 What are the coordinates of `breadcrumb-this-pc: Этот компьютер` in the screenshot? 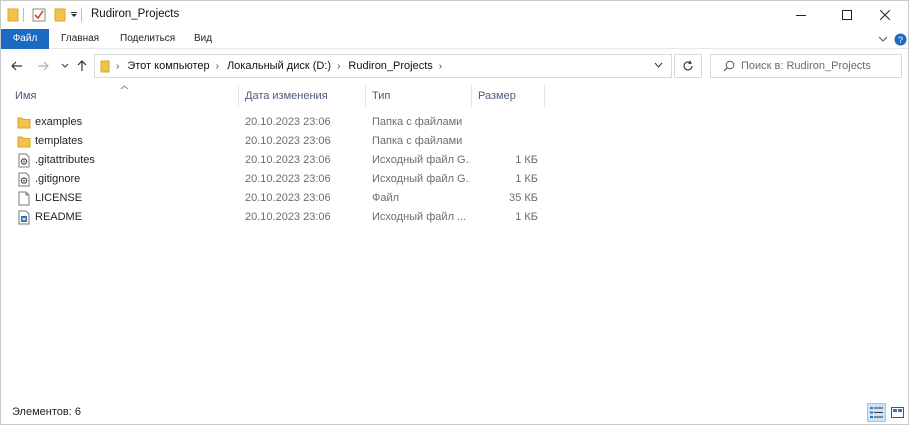 It's located at (168, 66).